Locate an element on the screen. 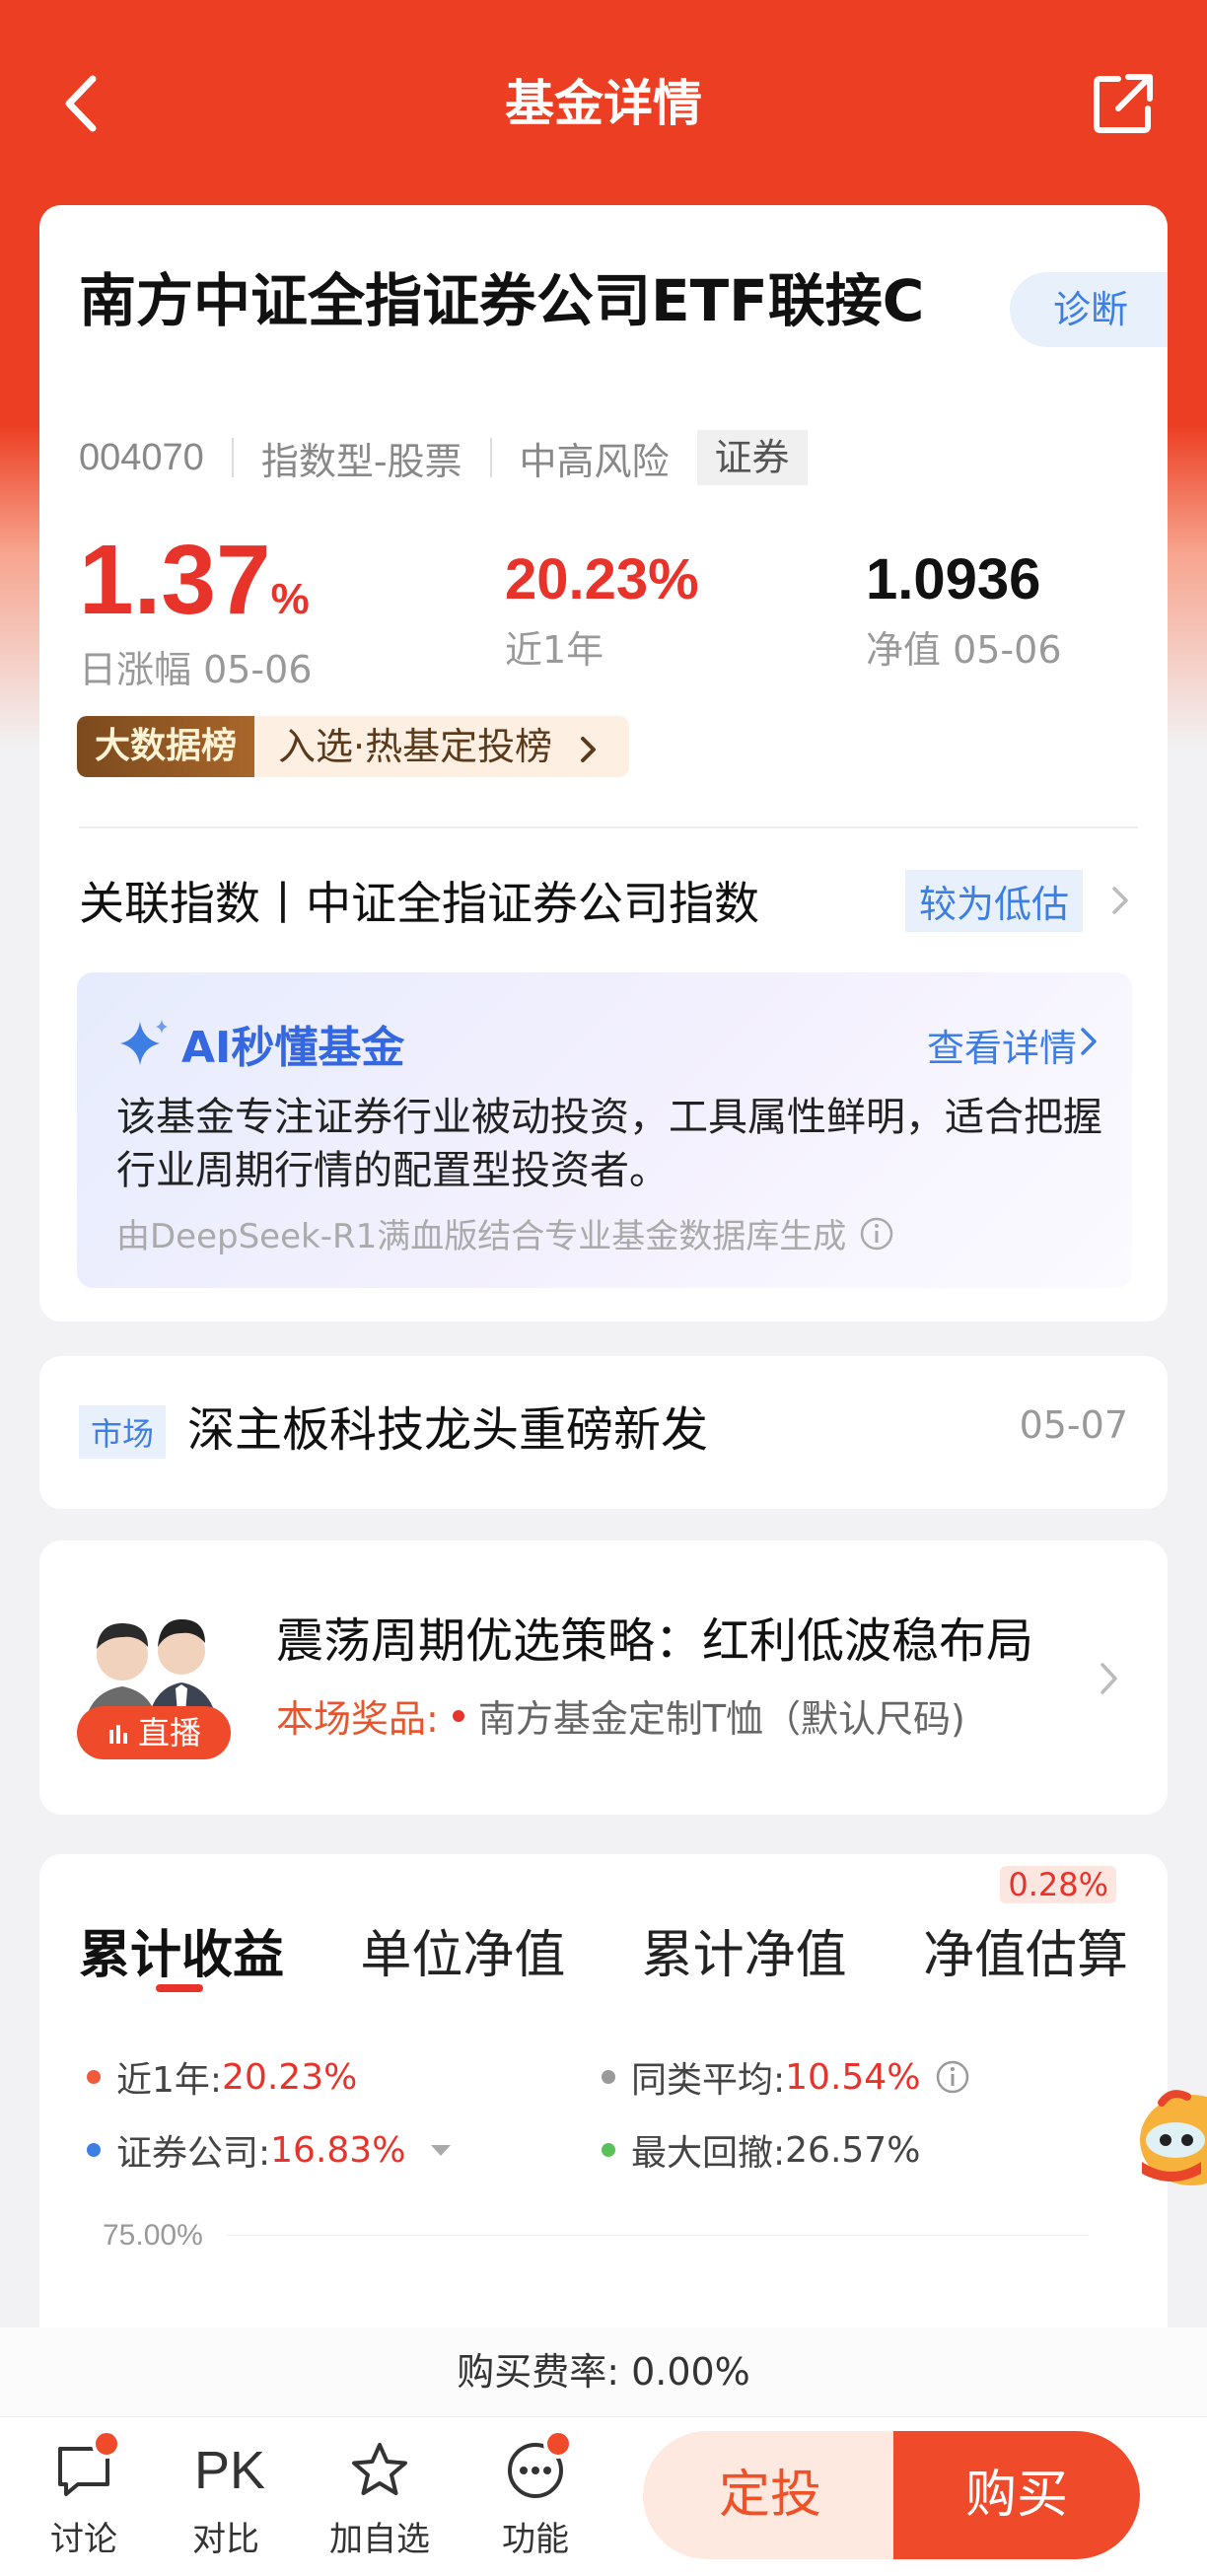  estimate-badge: 0.28% is located at coordinates (1058, 1884).